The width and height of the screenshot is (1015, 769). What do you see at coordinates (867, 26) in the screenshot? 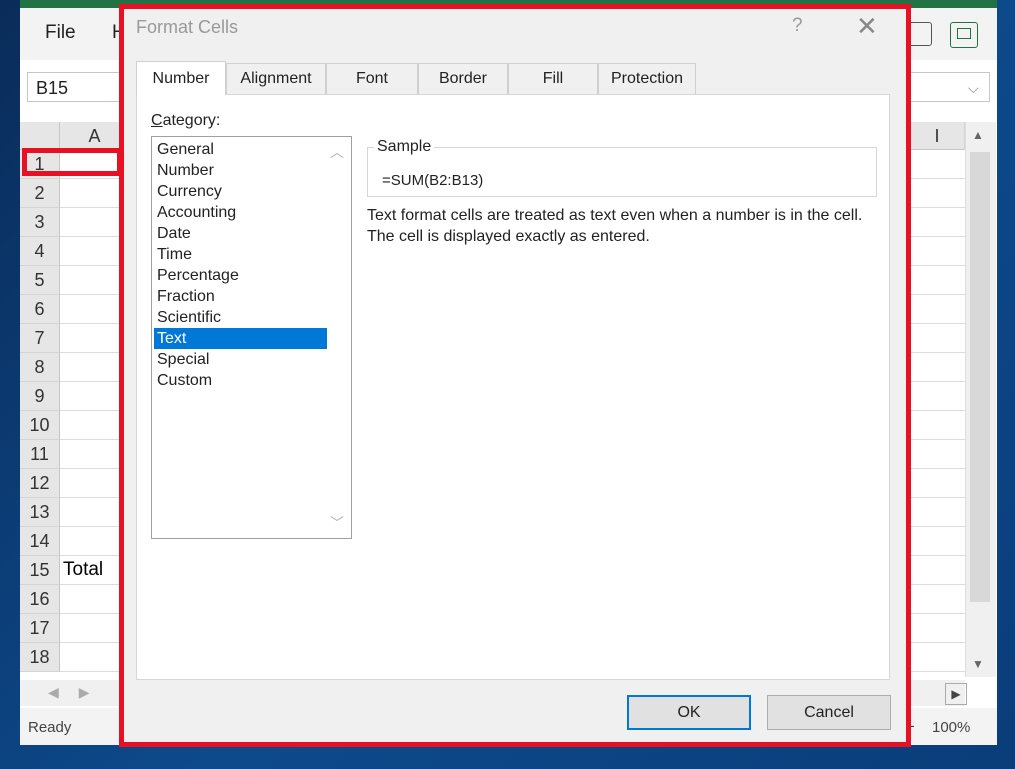
I see `close-icon: ✕` at bounding box center [867, 26].